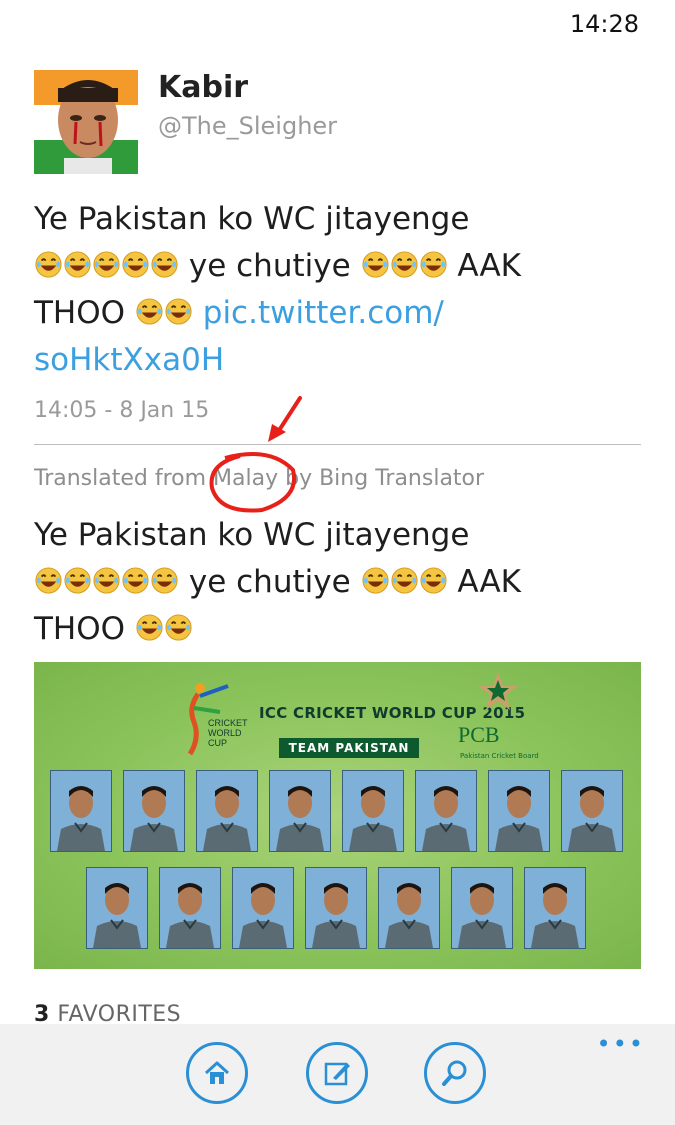 This screenshot has height=1125, width=675. I want to click on author-handle: @The_Sleigher, so click(247, 126).